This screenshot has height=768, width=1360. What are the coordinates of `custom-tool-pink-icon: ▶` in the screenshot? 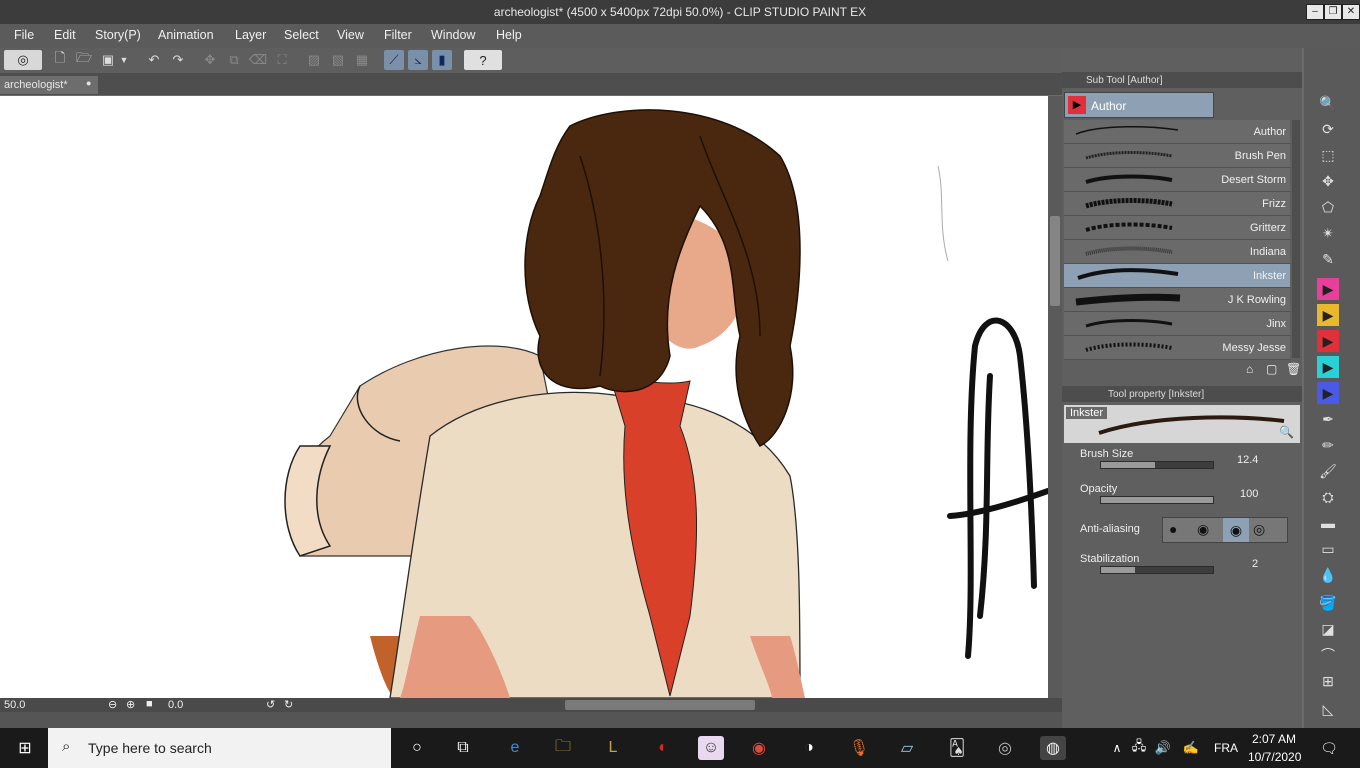 It's located at (1328, 289).